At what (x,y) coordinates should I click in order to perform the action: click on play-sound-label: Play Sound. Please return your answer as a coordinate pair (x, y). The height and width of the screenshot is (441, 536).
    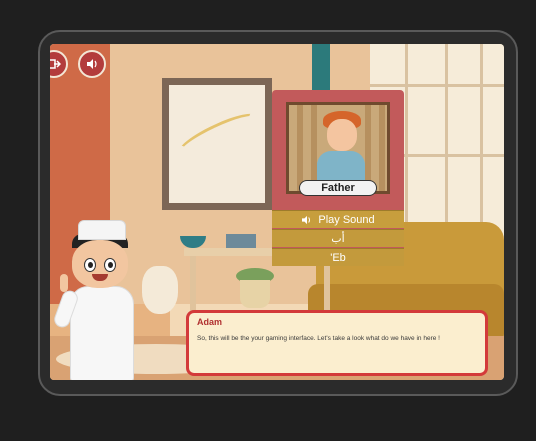
    Looking at the image, I should click on (346, 219).